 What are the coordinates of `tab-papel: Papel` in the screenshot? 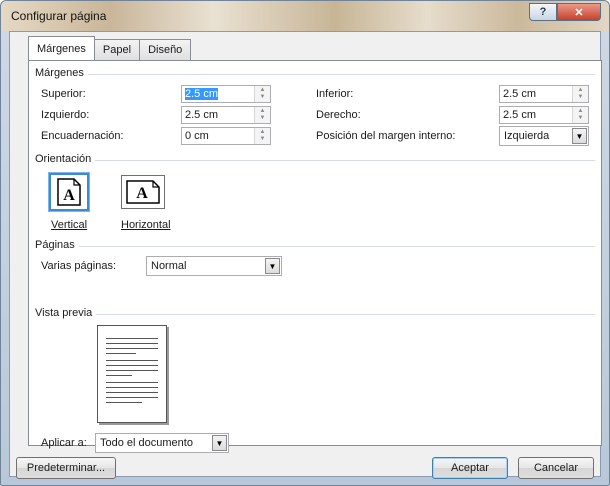 It's located at (117, 49).